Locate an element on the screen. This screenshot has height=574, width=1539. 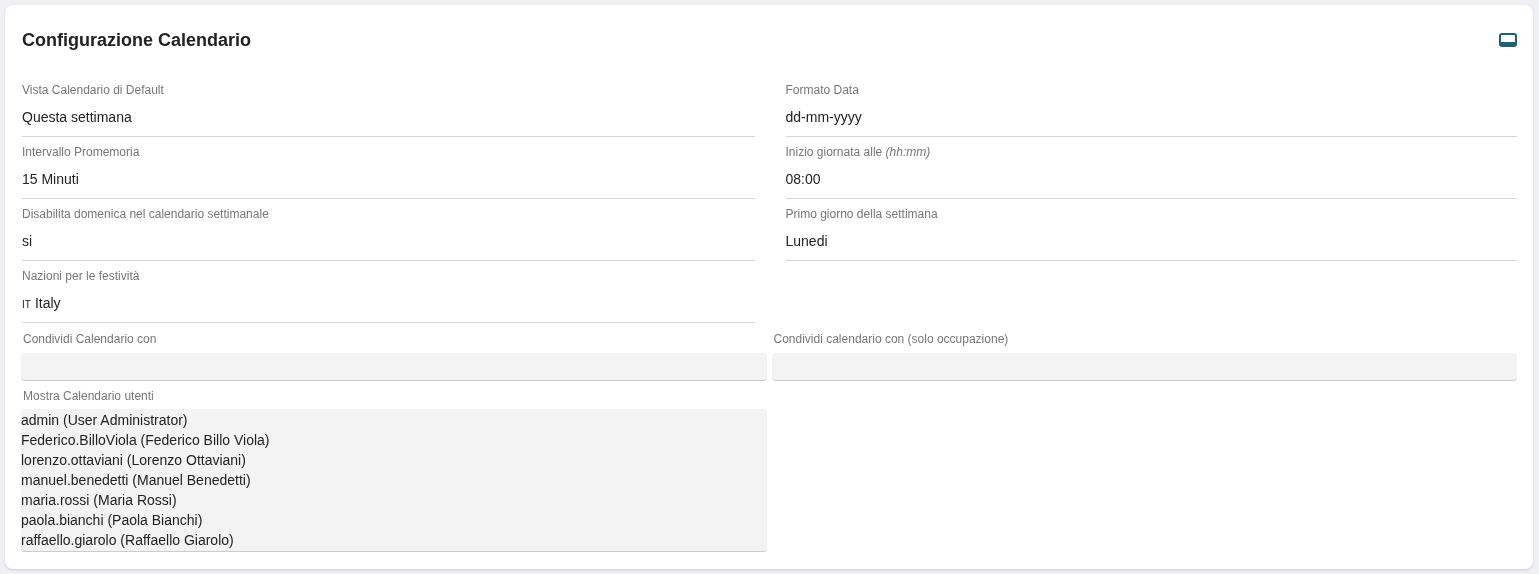
flag-code: IT is located at coordinates (26, 305).